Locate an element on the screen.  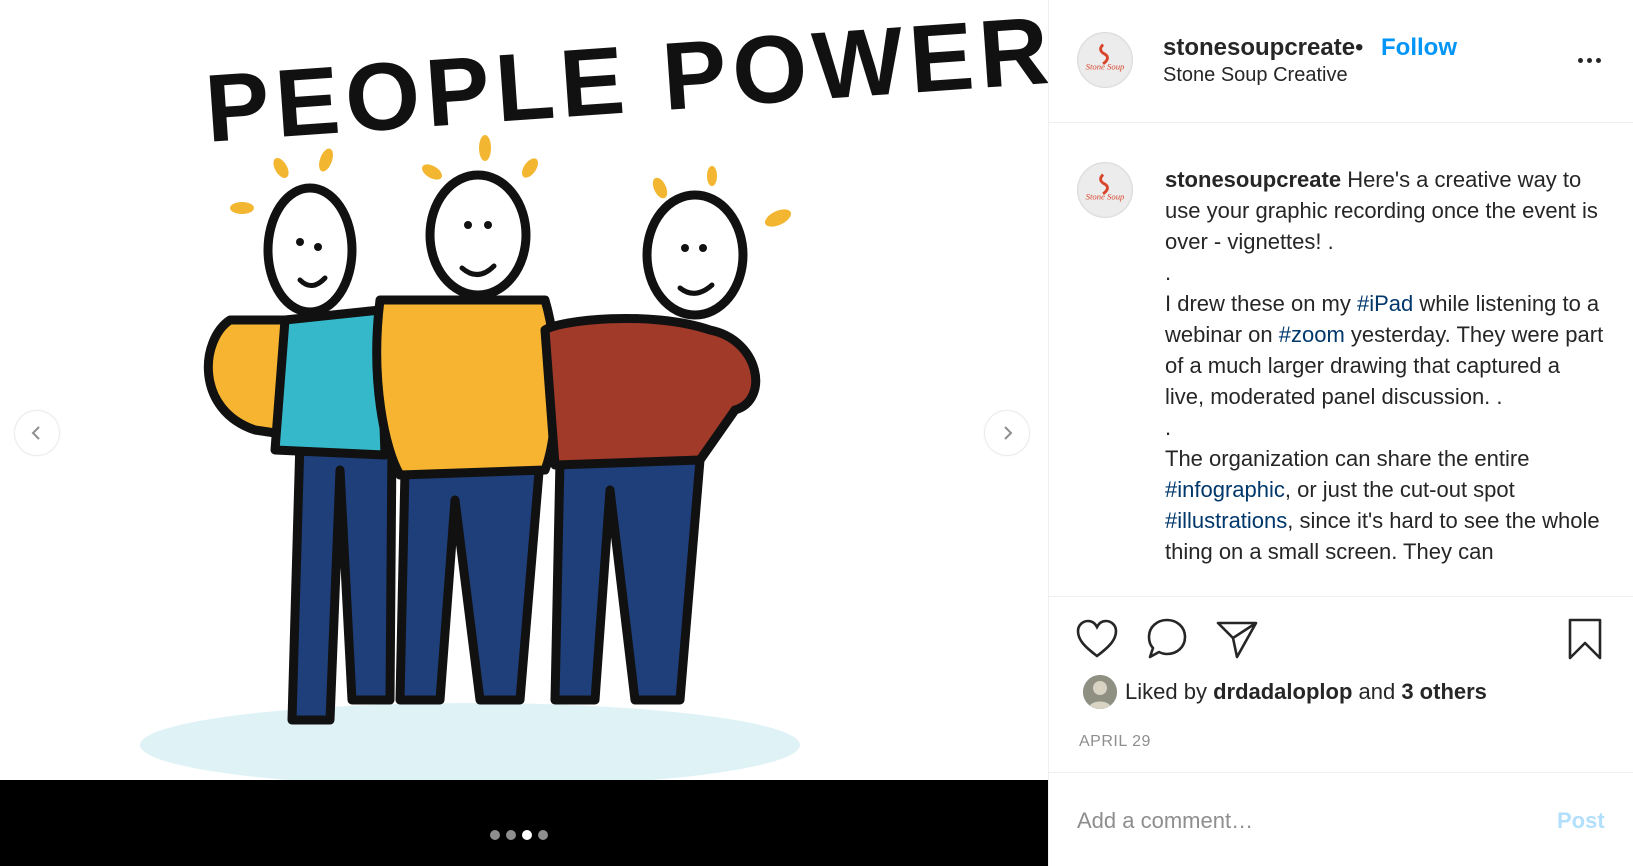
caption-text-fragment: I drew these on my is located at coordinates (1261, 303).